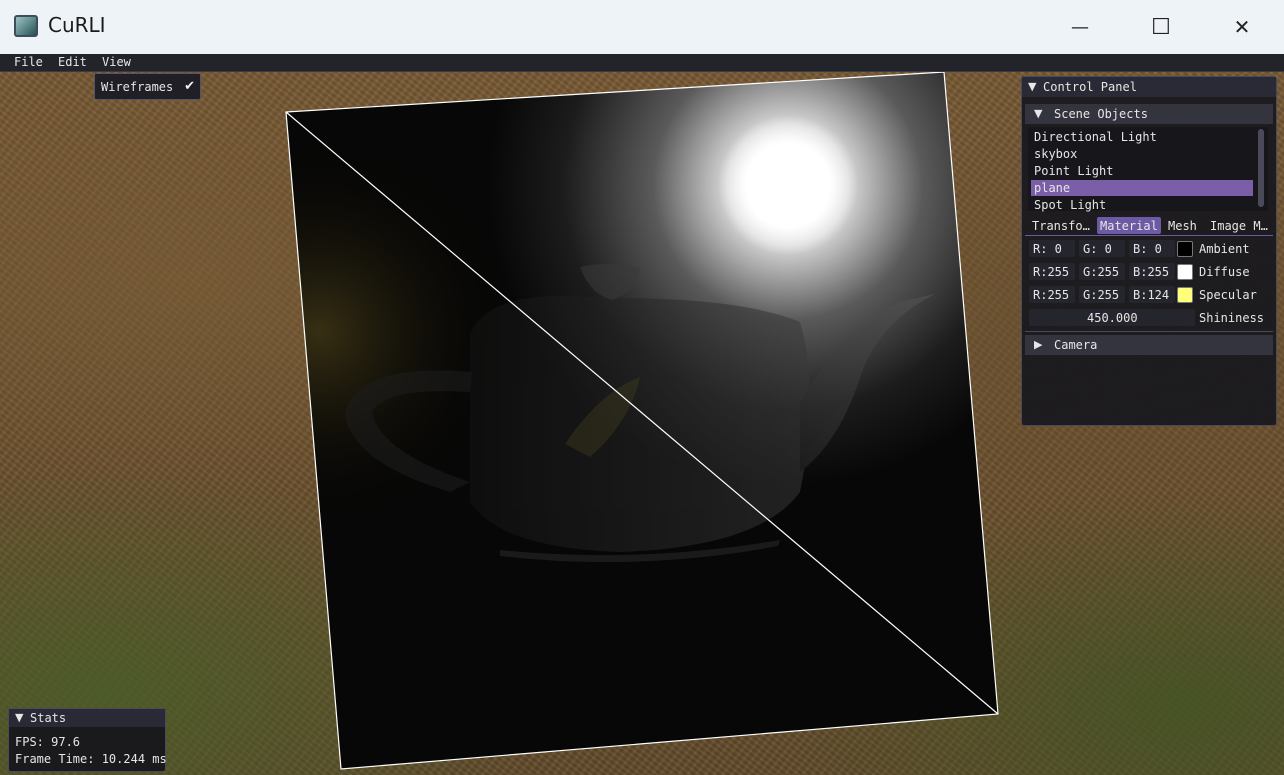 This screenshot has height=775, width=1284. Describe the element at coordinates (1076, 345) in the screenshot. I see `camera-title: Camera` at that location.